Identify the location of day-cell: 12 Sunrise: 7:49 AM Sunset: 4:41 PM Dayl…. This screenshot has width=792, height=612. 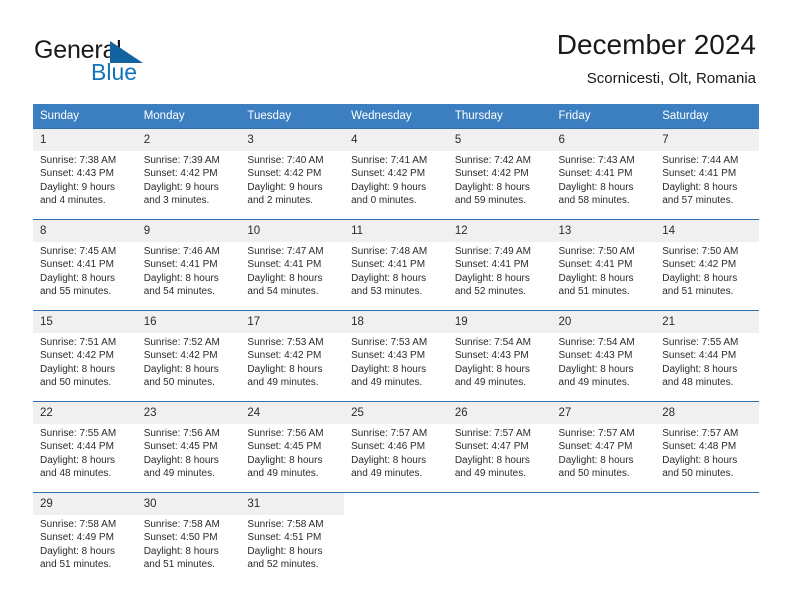
(499, 265).